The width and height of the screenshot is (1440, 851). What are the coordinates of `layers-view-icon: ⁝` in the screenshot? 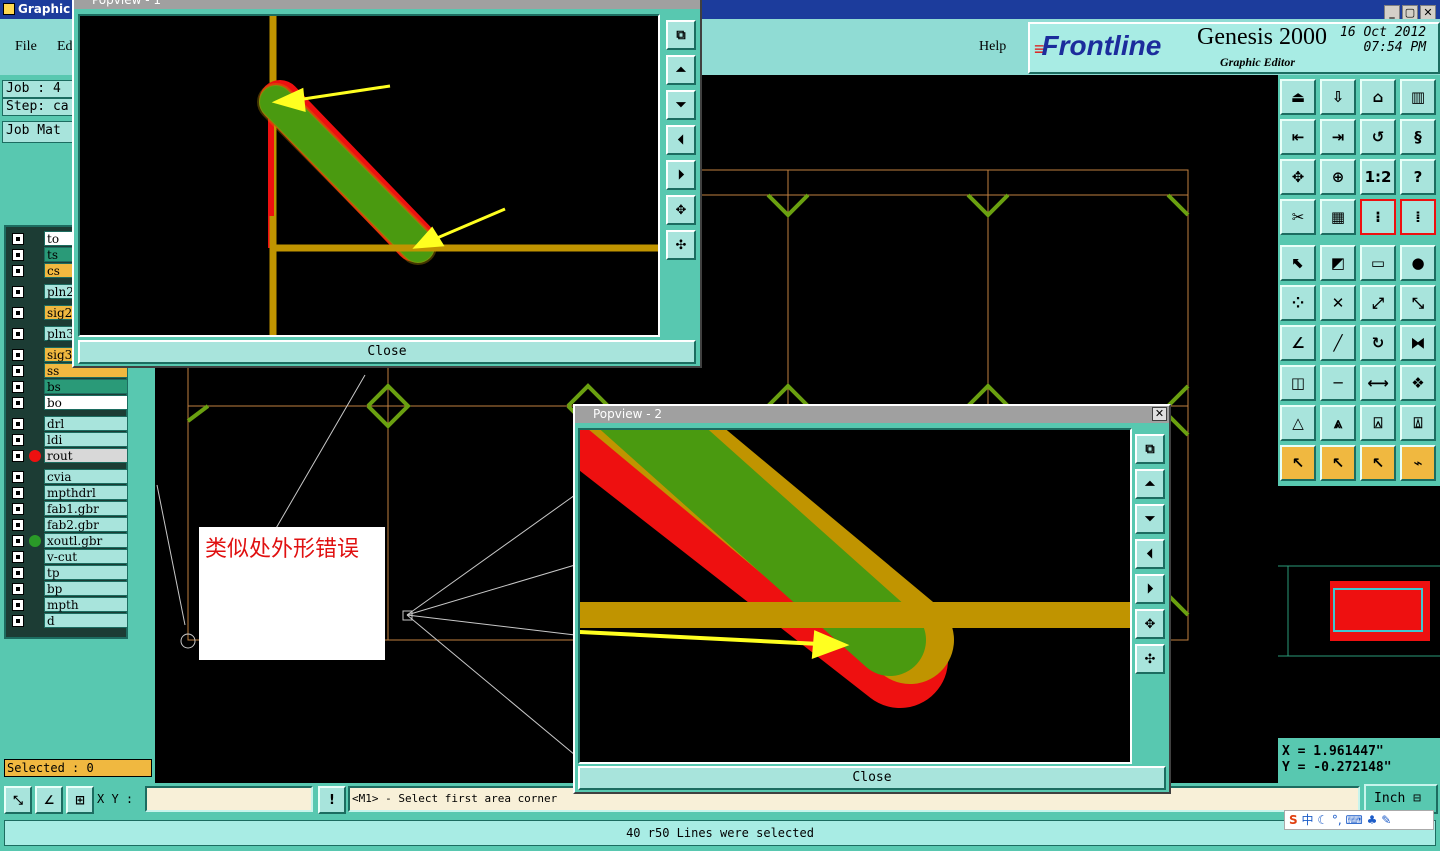 It's located at (1378, 217).